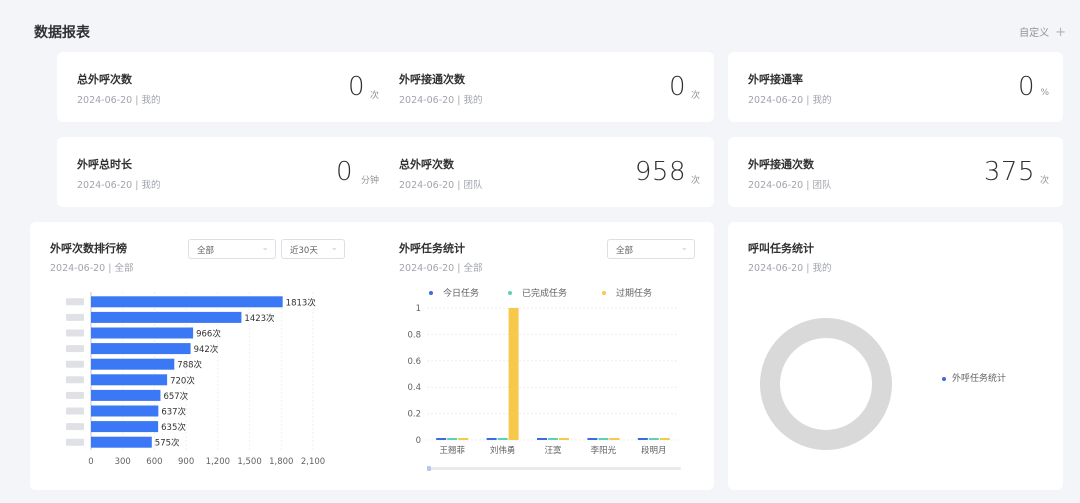  What do you see at coordinates (1009, 172) in the screenshot?
I see `stat-value: 375` at bounding box center [1009, 172].